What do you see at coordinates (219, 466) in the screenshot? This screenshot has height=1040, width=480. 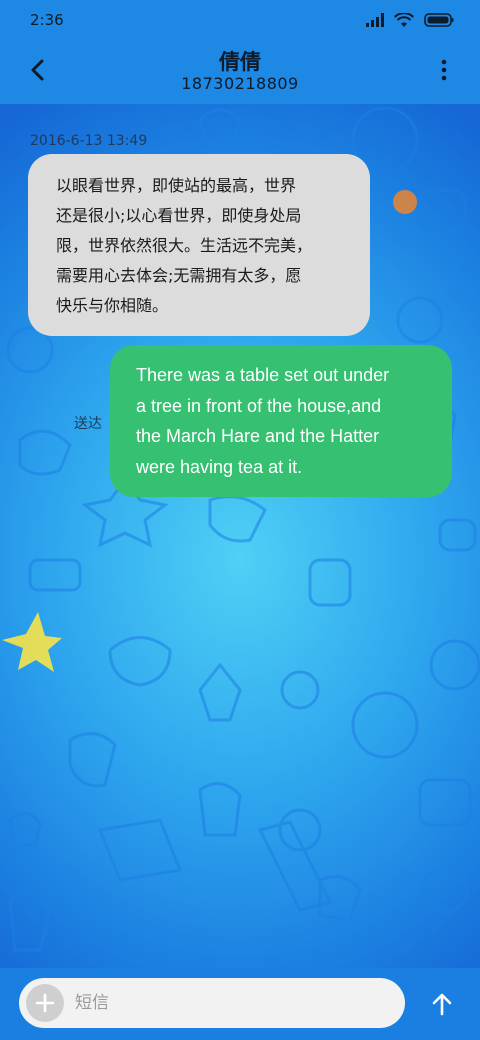 I see `message-line: were having tea at it.` at bounding box center [219, 466].